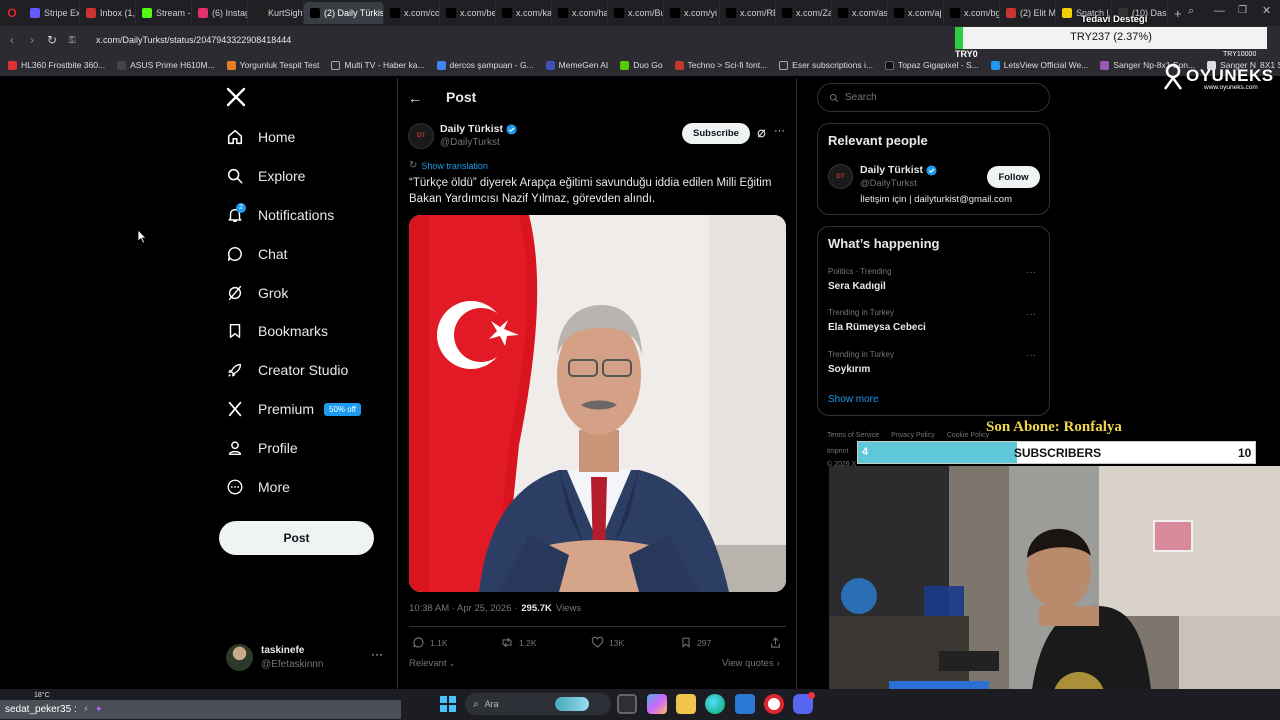 This screenshot has height=720, width=1280. Describe the element at coordinates (716, 133) in the screenshot. I see `subscribe-button: Subscribe` at that location.